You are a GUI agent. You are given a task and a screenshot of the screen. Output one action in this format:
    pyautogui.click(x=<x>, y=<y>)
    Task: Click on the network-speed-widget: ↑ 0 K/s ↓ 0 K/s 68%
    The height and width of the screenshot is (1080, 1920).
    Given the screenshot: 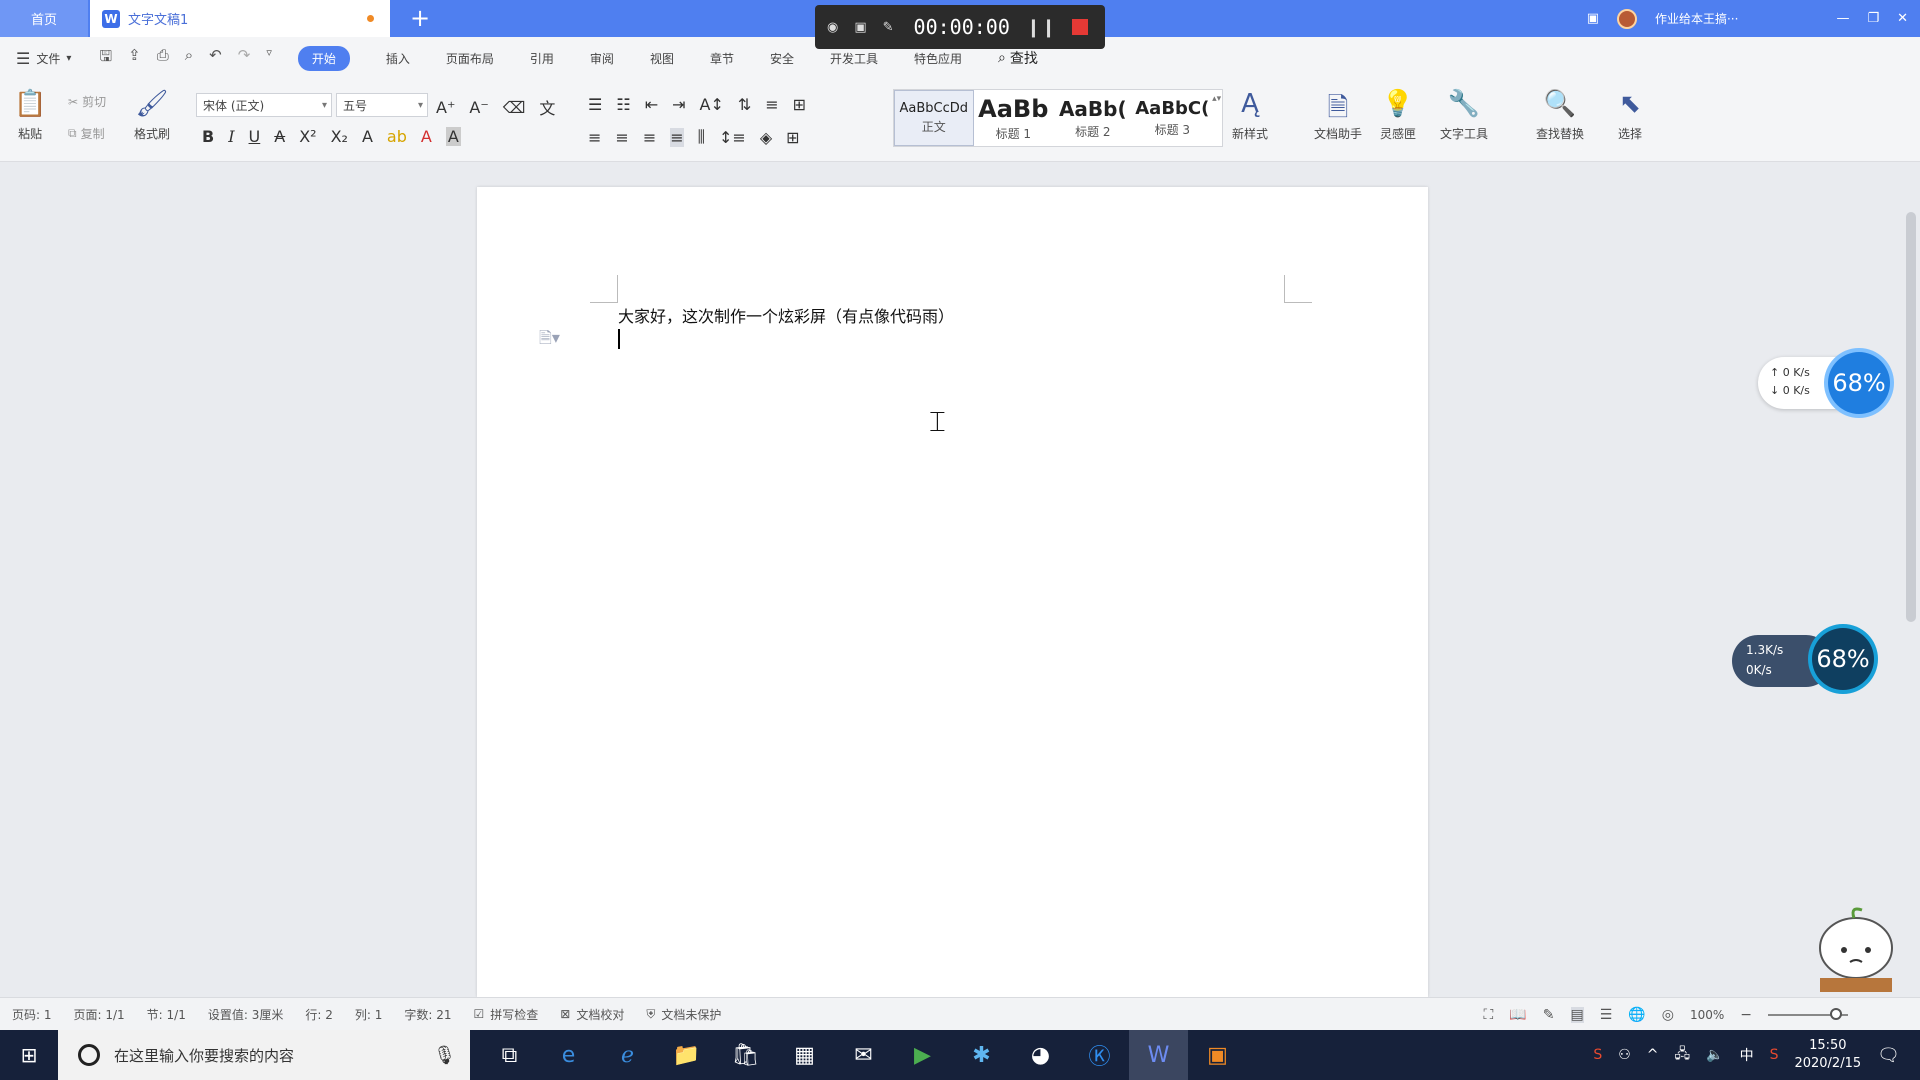 What is the action you would take?
    pyautogui.click(x=1824, y=383)
    